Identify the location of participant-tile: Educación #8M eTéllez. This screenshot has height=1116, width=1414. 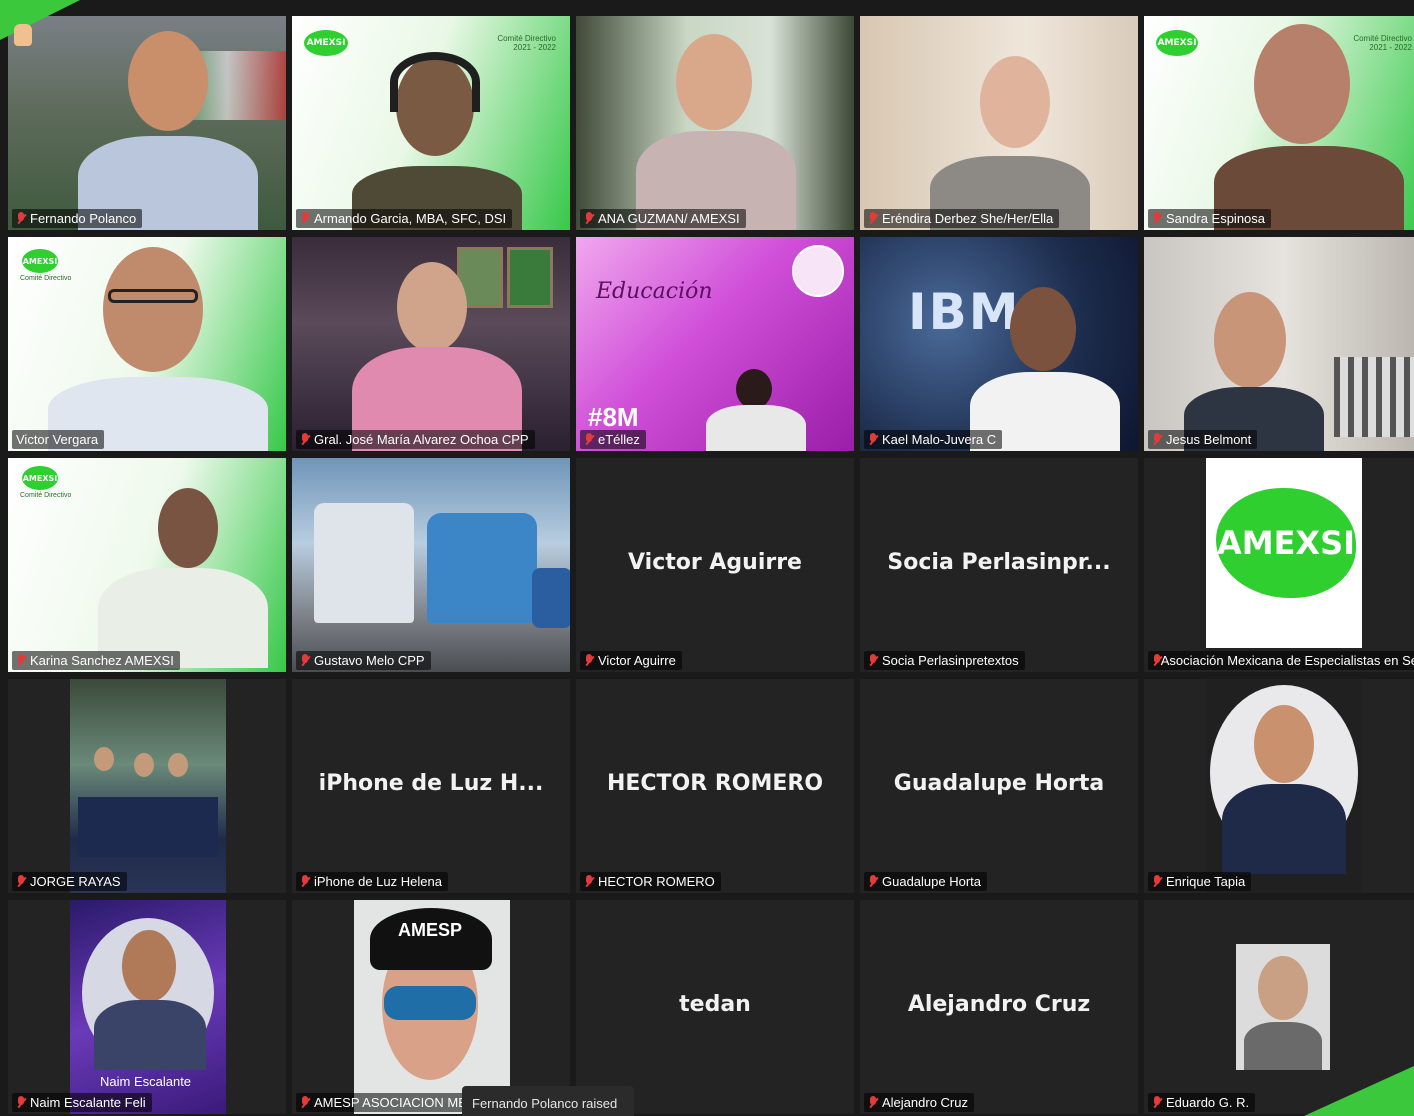
(715, 344).